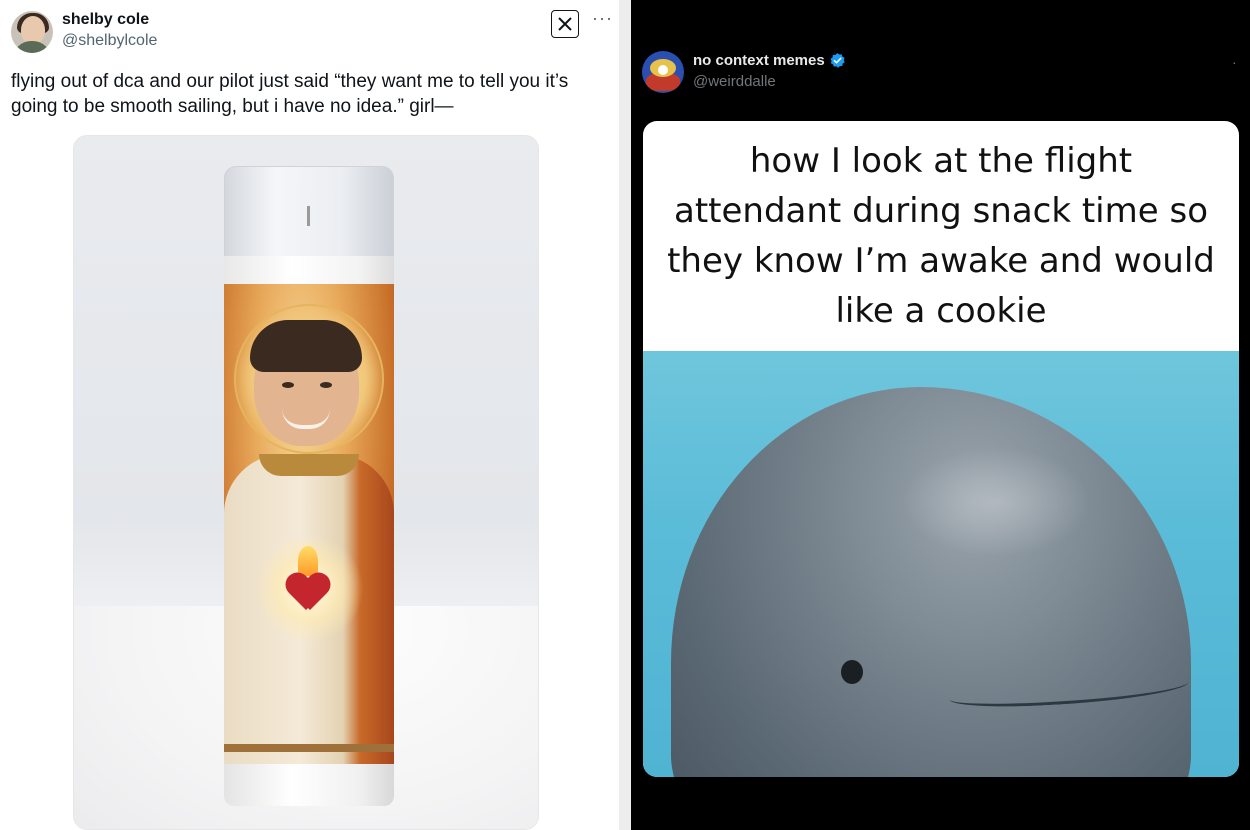 This screenshot has height=830, width=1250. What do you see at coordinates (309, 486) in the screenshot?
I see `saint-candle-image` at bounding box center [309, 486].